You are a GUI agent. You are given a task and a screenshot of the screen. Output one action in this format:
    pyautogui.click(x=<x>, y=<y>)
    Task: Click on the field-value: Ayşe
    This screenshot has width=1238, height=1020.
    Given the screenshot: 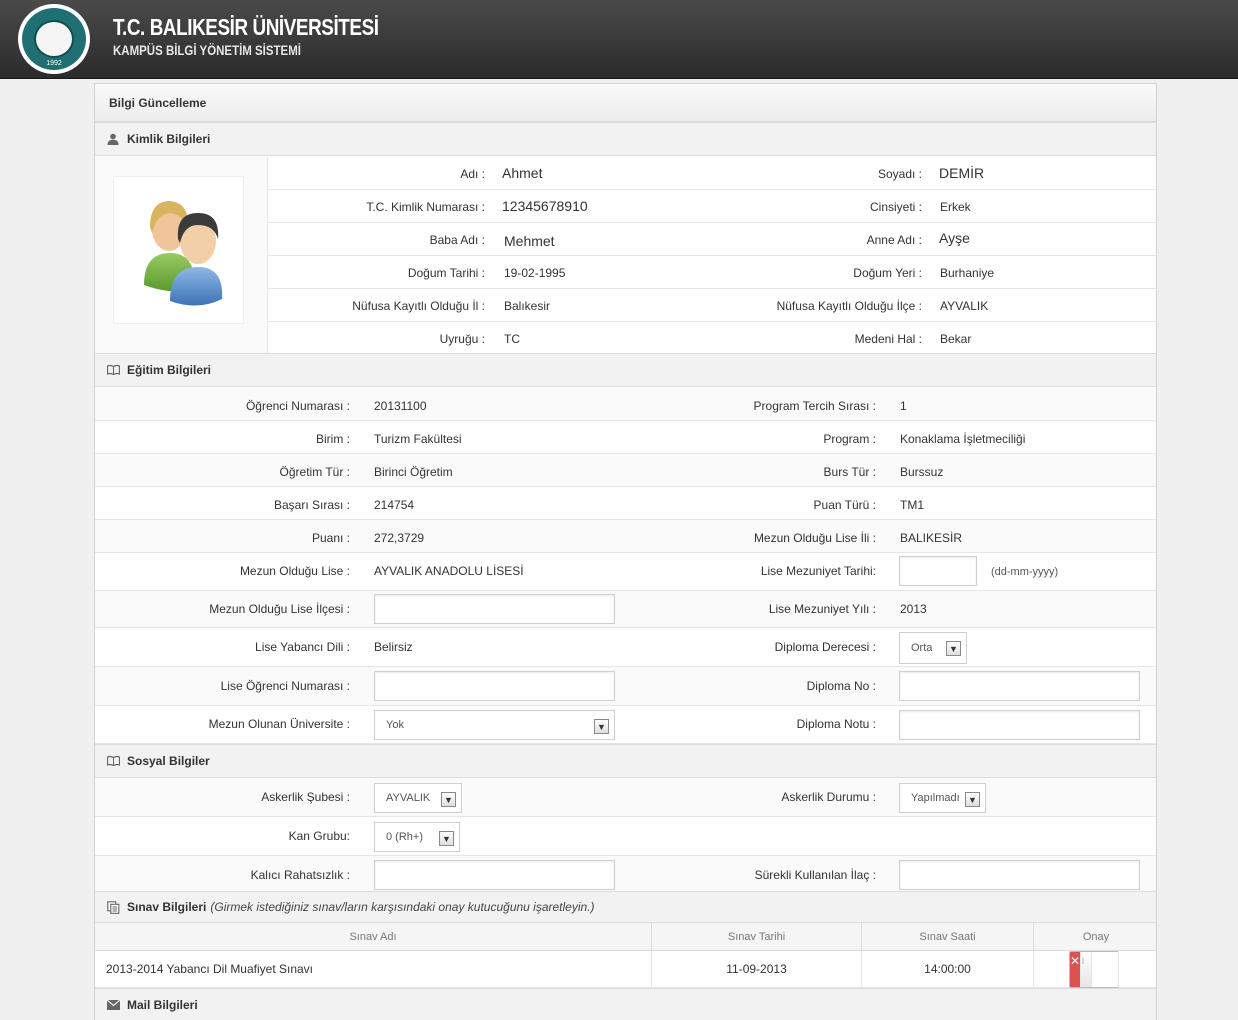 What is the action you would take?
    pyautogui.click(x=954, y=238)
    